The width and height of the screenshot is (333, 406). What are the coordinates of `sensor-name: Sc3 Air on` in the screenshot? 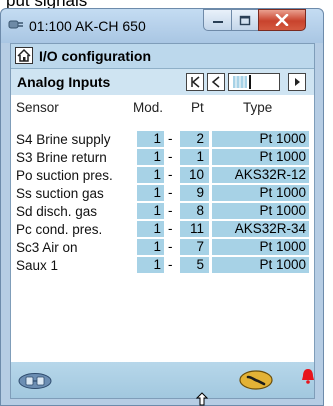 It's located at (47, 247).